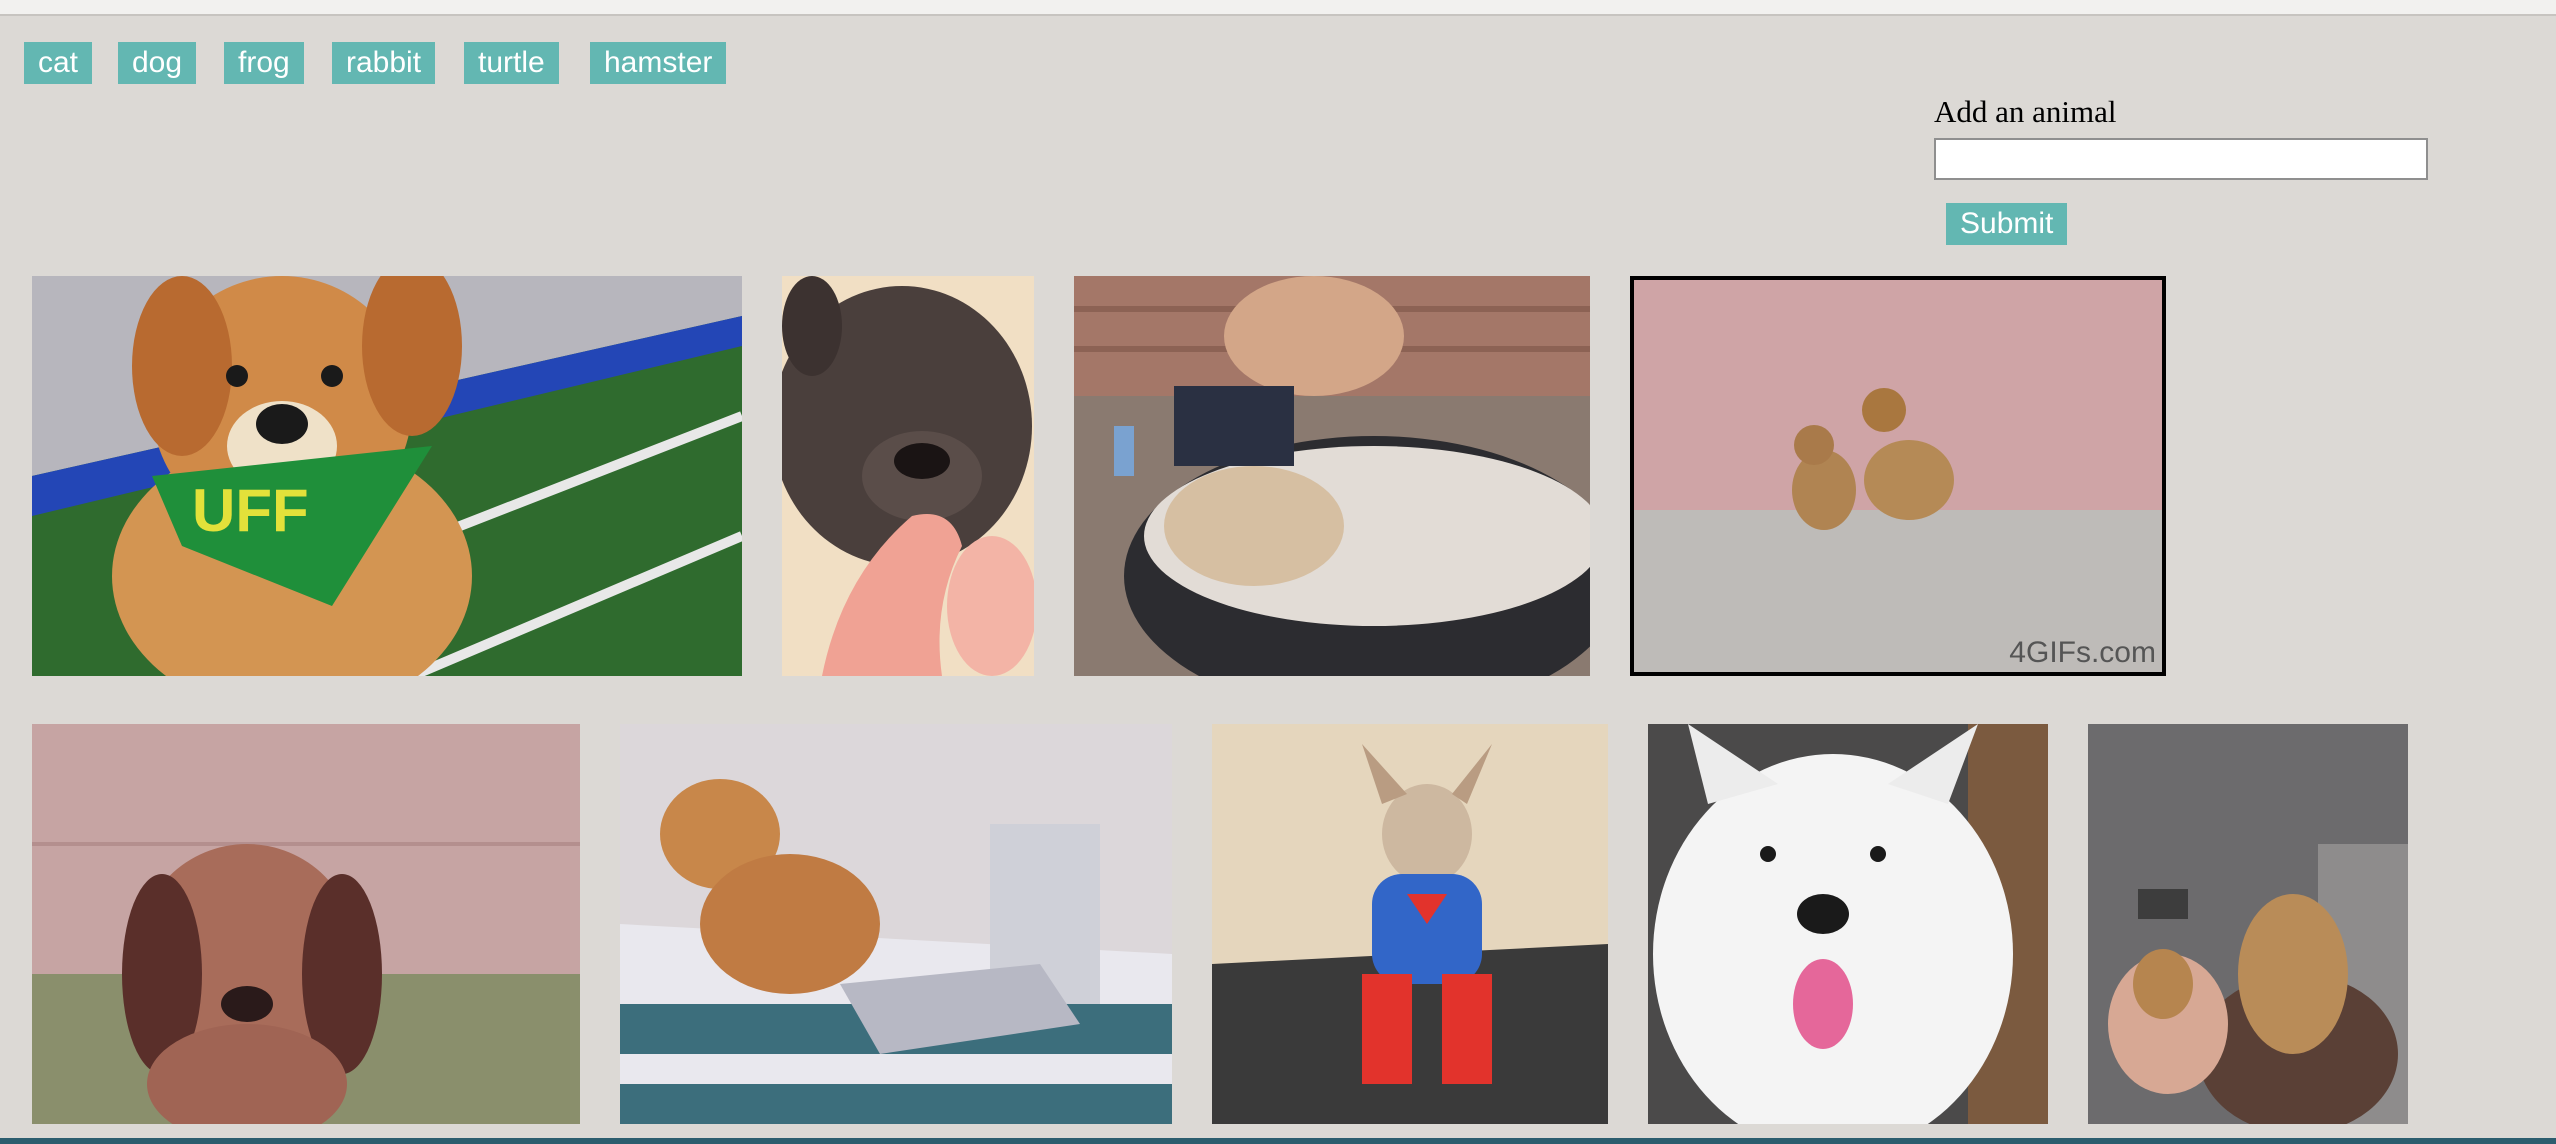 The height and width of the screenshot is (1144, 2556). What do you see at coordinates (2082, 652) in the screenshot?
I see `watermark-4gifs: 4GIFs.com` at bounding box center [2082, 652].